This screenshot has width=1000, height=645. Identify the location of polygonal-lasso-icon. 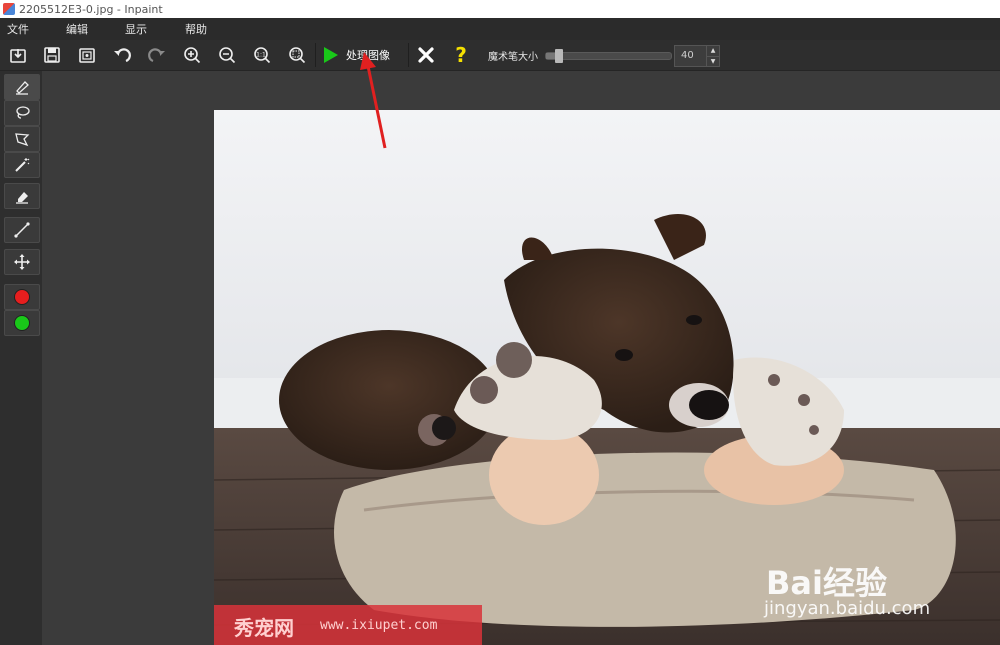
(22, 140).